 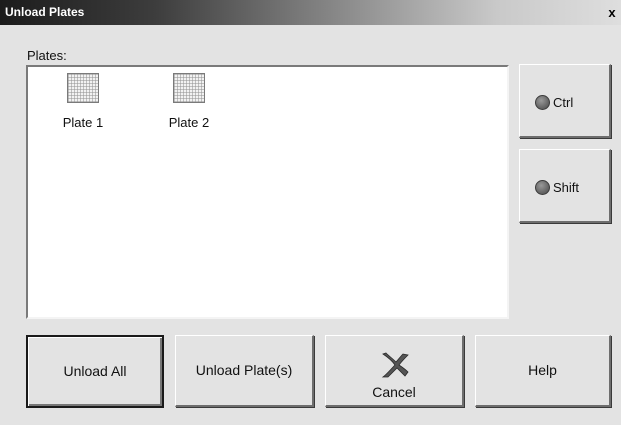 I want to click on cancel-button: Cancel, so click(x=394, y=371).